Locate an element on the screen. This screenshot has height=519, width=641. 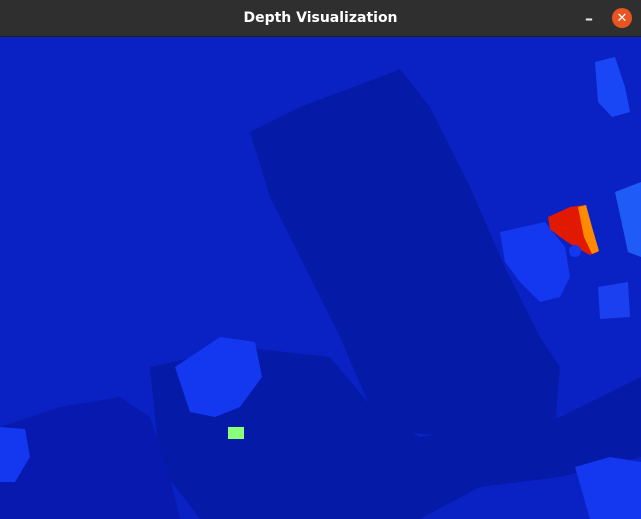
mid-blue-patch-mid-right is located at coordinates (614, 300).